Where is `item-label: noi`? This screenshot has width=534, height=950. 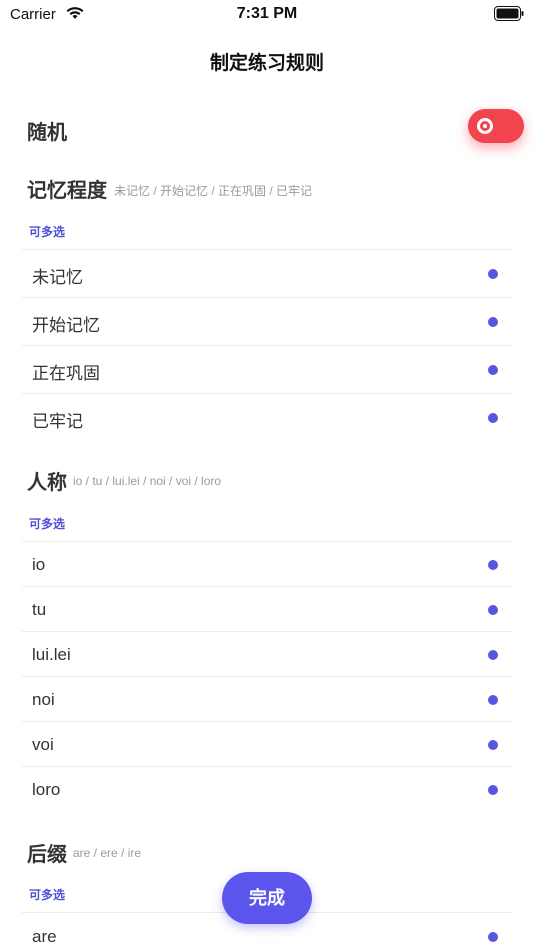
item-label: noi is located at coordinates (43, 699).